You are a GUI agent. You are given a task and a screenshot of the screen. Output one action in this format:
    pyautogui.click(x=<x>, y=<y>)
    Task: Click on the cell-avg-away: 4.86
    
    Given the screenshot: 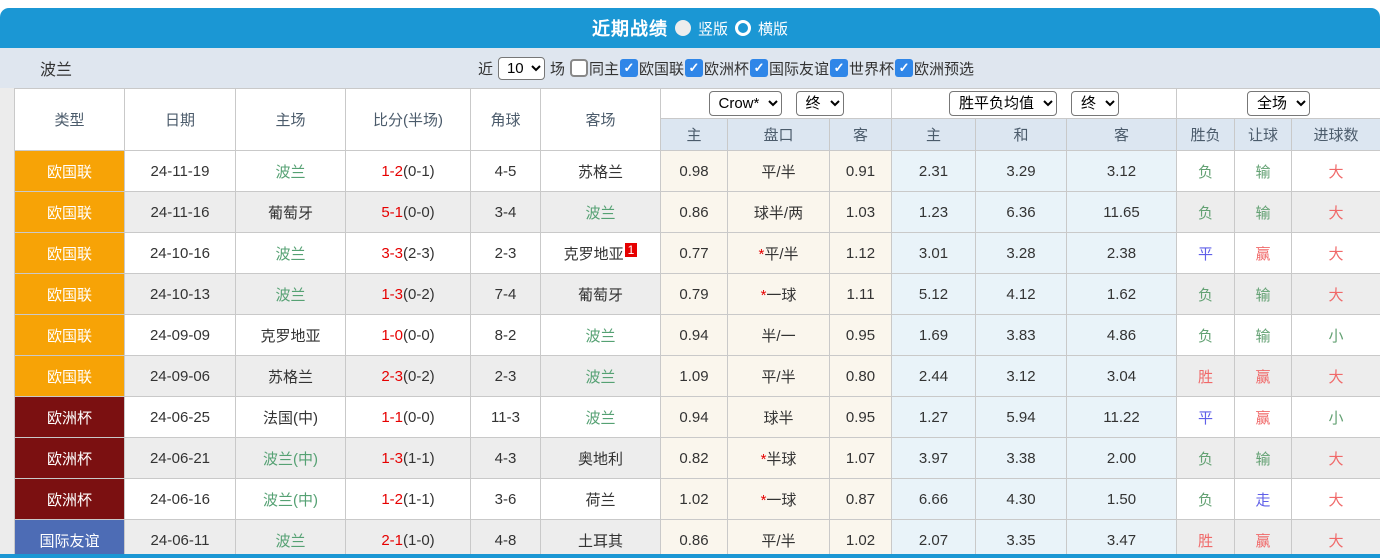 What is the action you would take?
    pyautogui.click(x=1122, y=335)
    